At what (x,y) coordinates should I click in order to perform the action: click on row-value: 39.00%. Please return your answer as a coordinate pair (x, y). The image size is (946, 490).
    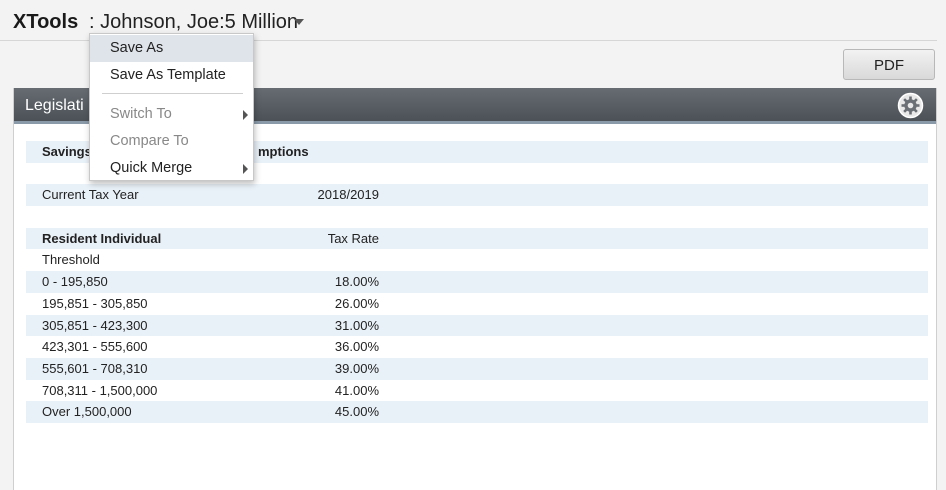
    Looking at the image, I should click on (356, 368).